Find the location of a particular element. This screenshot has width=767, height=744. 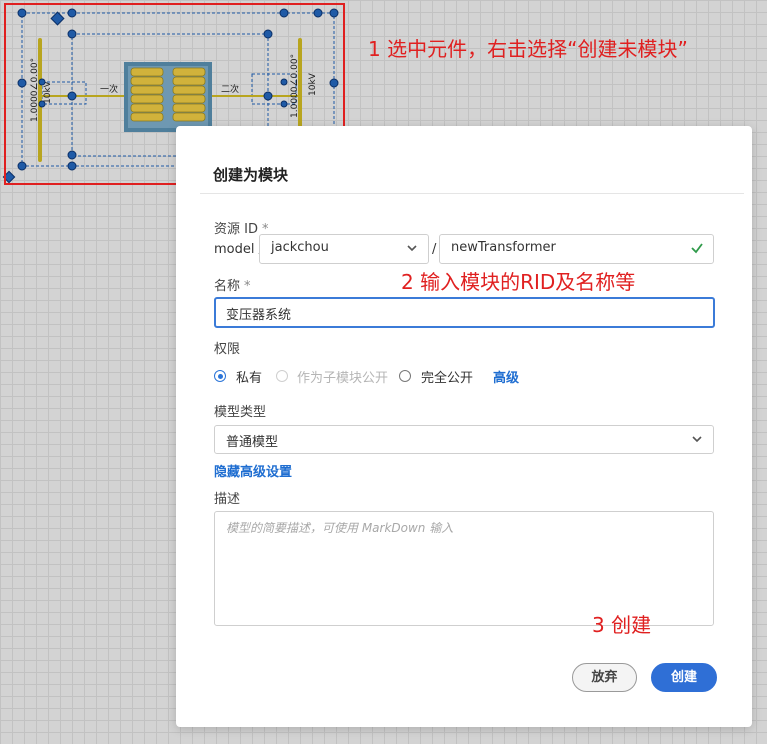

annotation-step3: 3 创建 is located at coordinates (622, 625).